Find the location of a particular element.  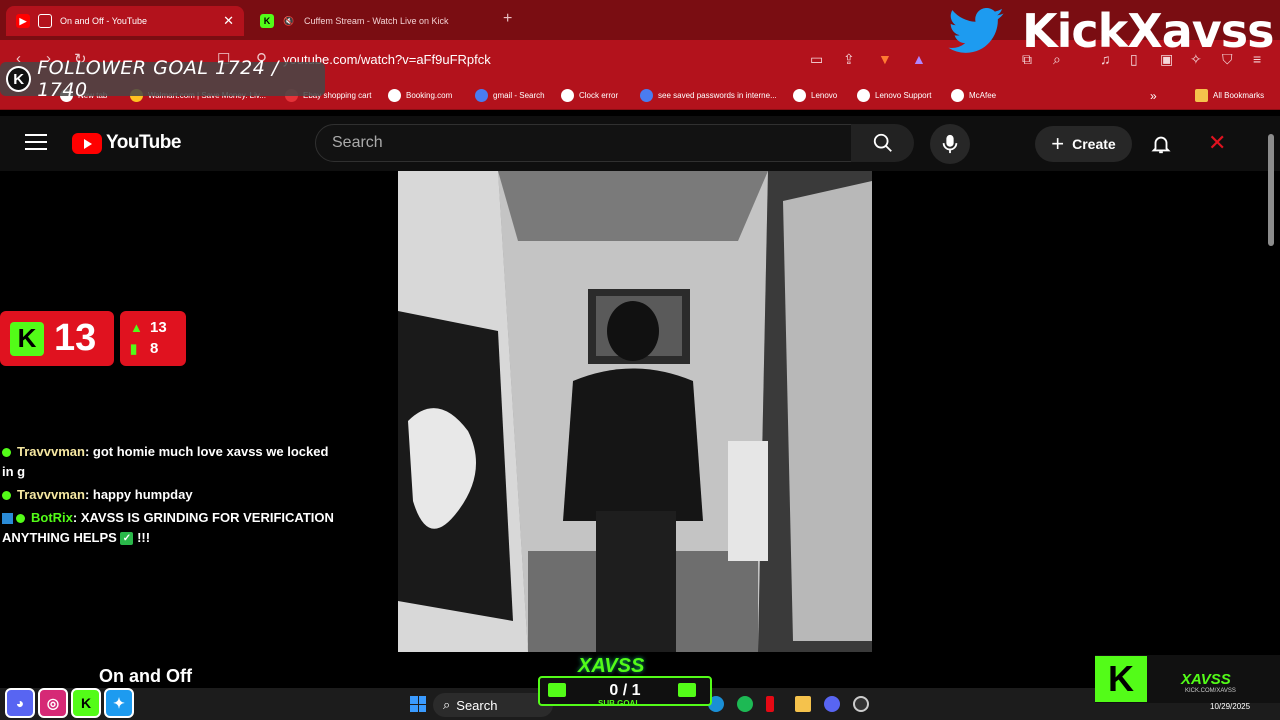

twitter-bird-icon is located at coordinates (976, 30).